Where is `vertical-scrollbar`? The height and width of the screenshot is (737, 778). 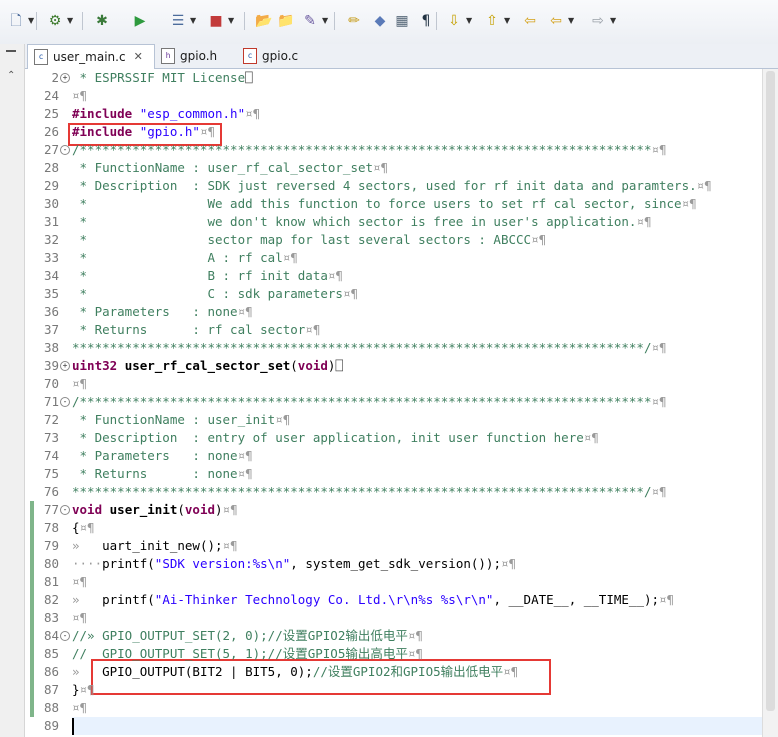
vertical-scrollbar is located at coordinates (770, 403).